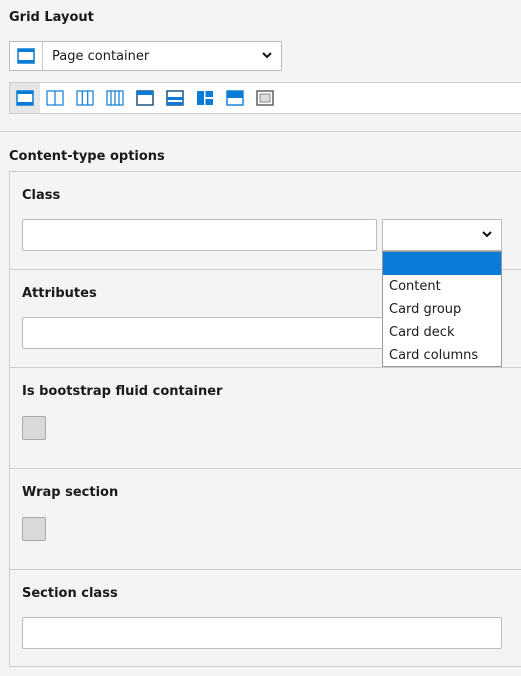 This screenshot has height=676, width=521. I want to click on grid-layout-select-value: Page container, so click(101, 56).